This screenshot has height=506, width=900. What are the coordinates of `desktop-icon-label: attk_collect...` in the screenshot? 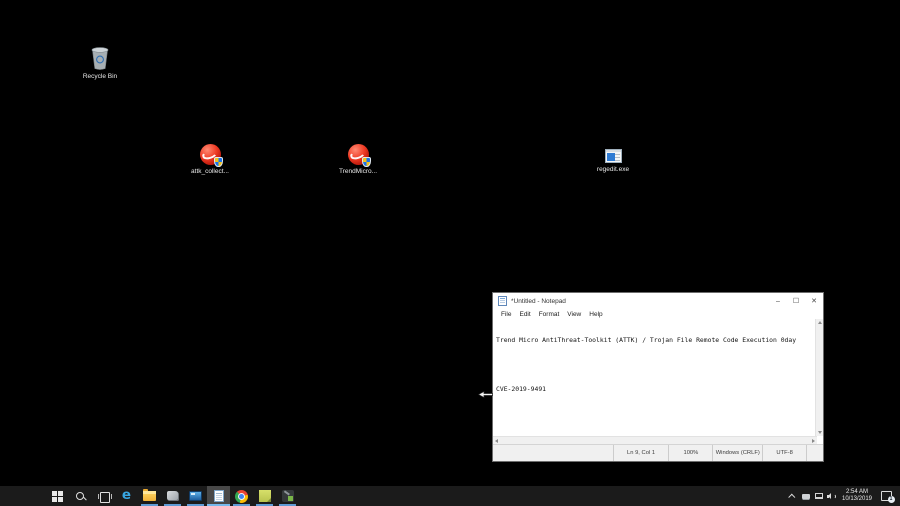 It's located at (210, 171).